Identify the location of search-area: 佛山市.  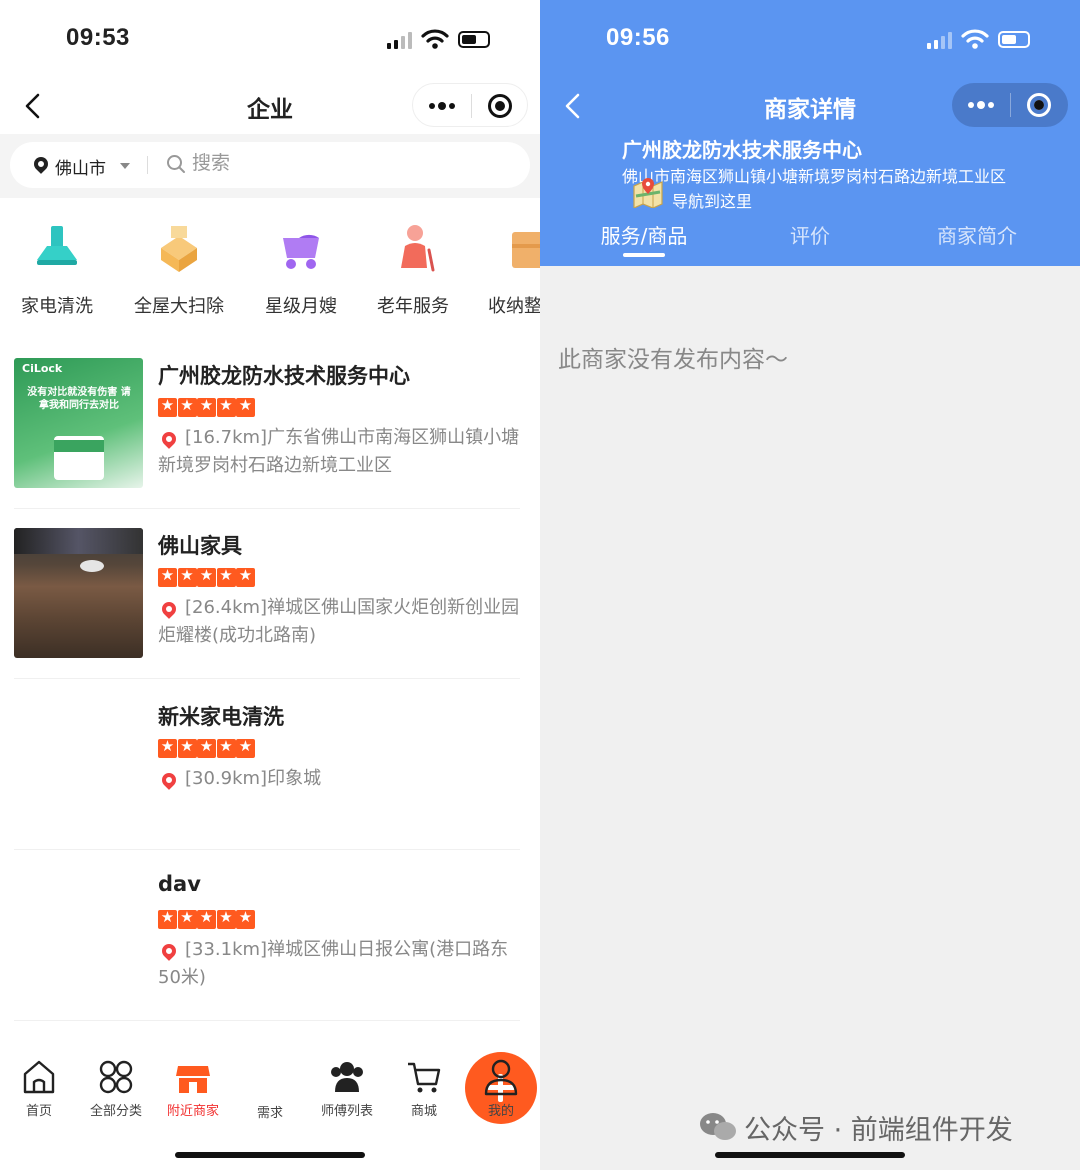
(270, 166).